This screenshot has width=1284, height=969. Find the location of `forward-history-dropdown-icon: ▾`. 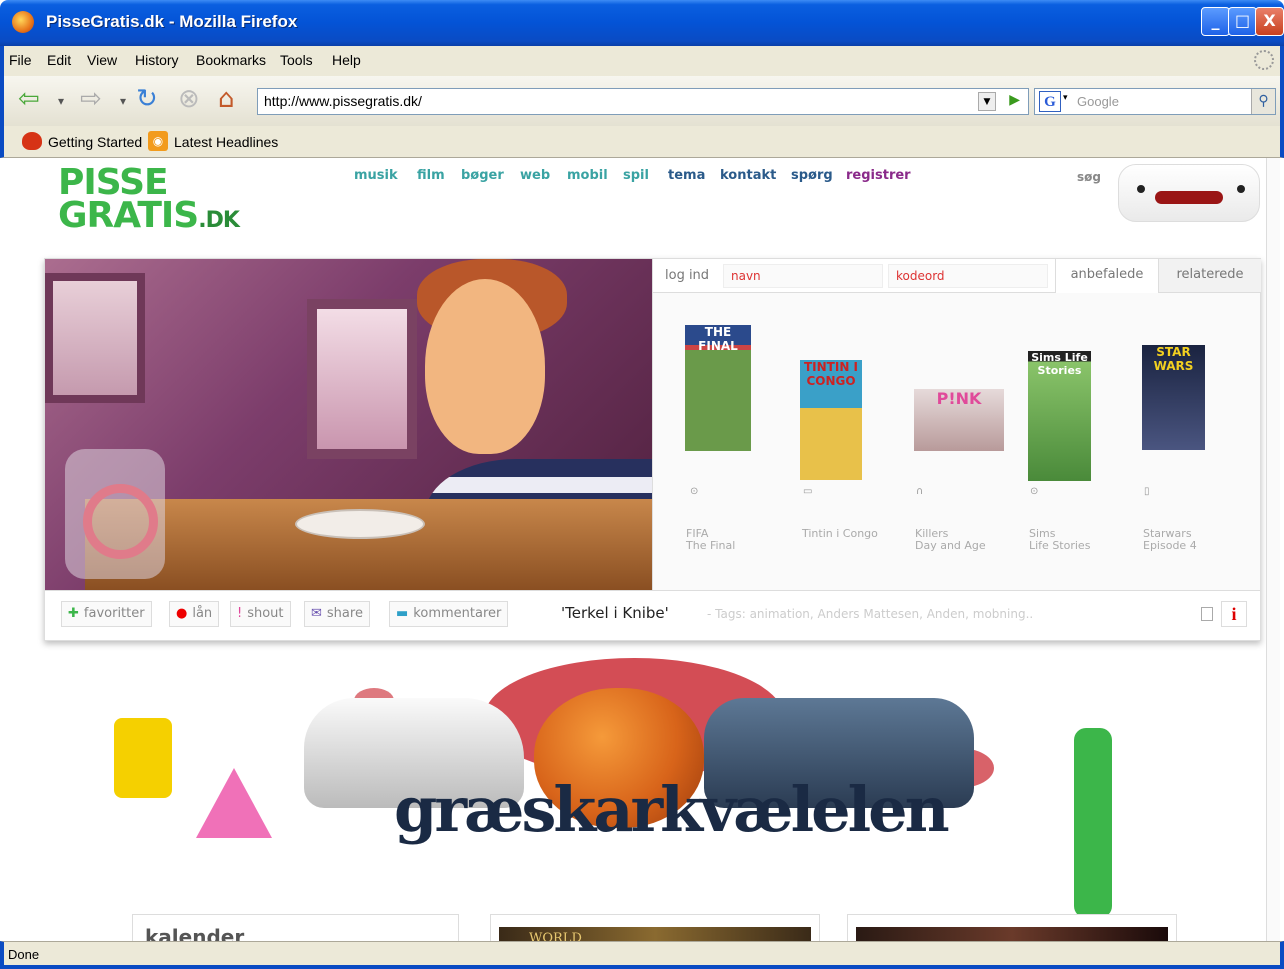

forward-history-dropdown-icon: ▾ is located at coordinates (123, 101).